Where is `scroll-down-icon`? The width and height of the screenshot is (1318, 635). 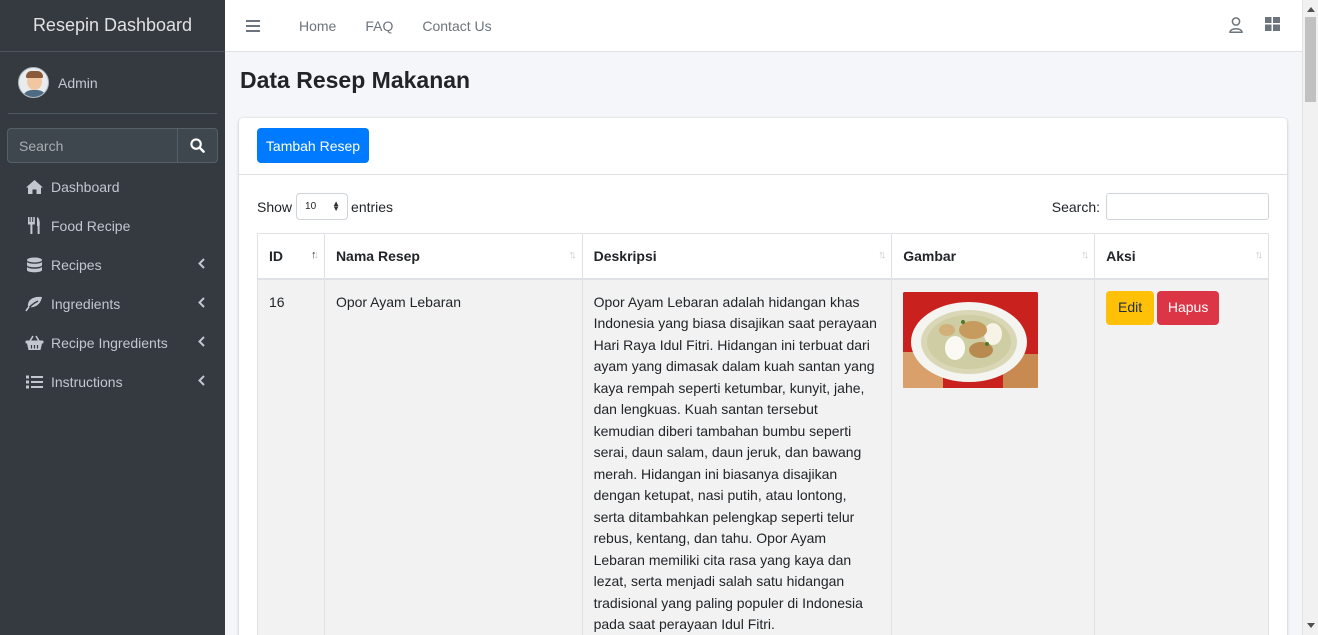 scroll-down-icon is located at coordinates (1311, 625).